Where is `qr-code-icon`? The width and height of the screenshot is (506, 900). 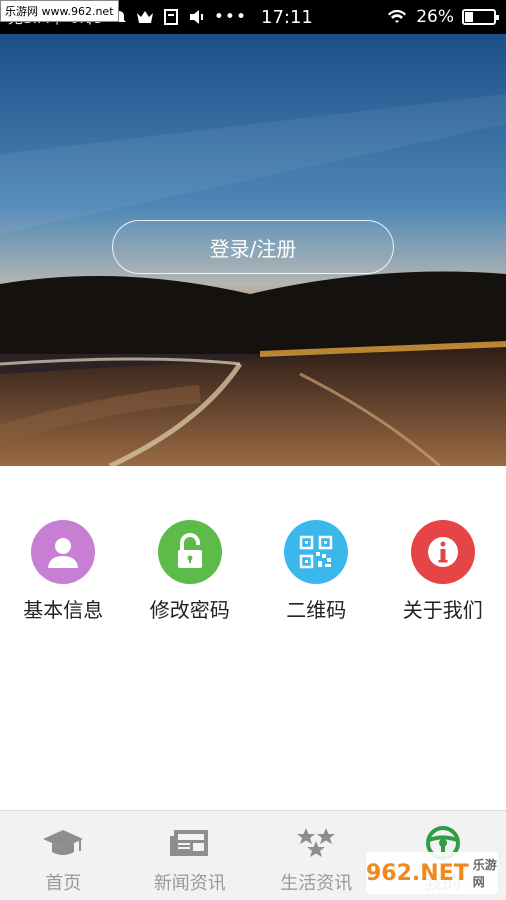 qr-code-icon is located at coordinates (316, 552).